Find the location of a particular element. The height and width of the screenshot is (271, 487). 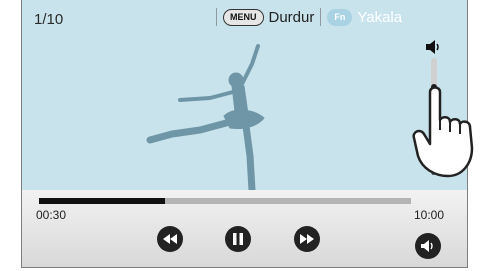

elapsed-time: 00:30 is located at coordinates (51, 215).